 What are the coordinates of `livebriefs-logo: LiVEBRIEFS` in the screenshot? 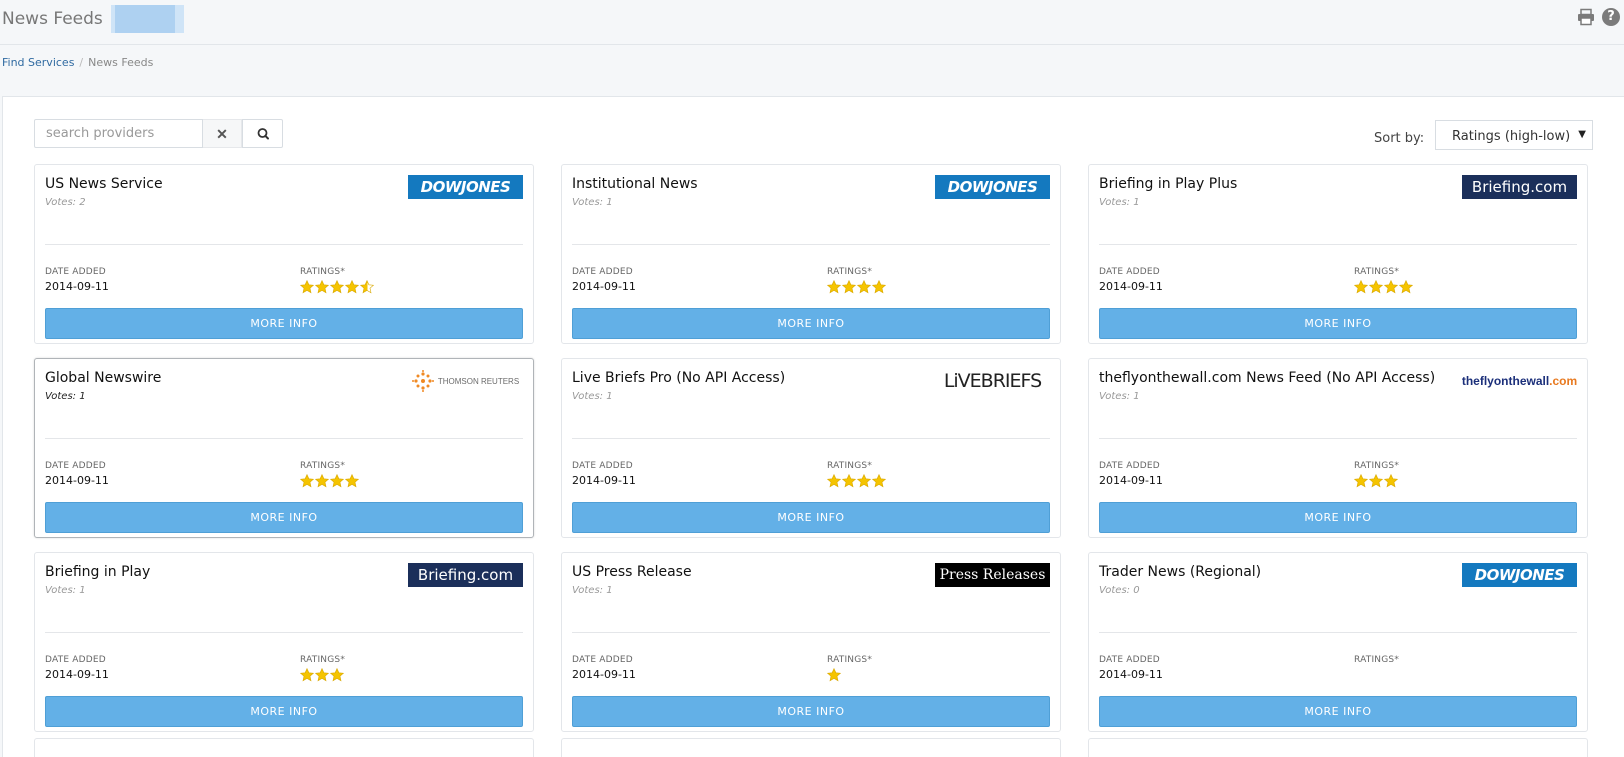 It's located at (992, 381).